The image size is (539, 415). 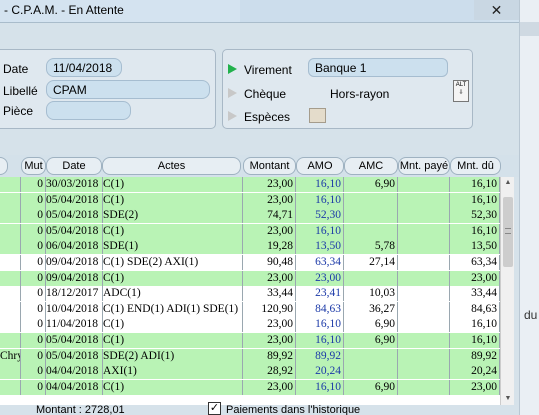 What do you see at coordinates (317, 115) in the screenshot?
I see `horsrayon-checkbox` at bounding box center [317, 115].